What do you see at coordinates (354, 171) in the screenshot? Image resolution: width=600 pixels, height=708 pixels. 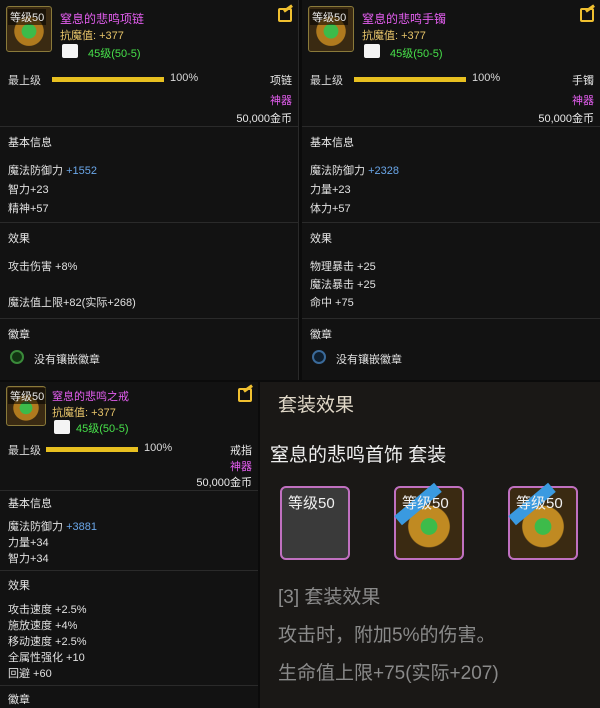 I see `stat-line: 魔法防御力 +2328` at bounding box center [354, 171].